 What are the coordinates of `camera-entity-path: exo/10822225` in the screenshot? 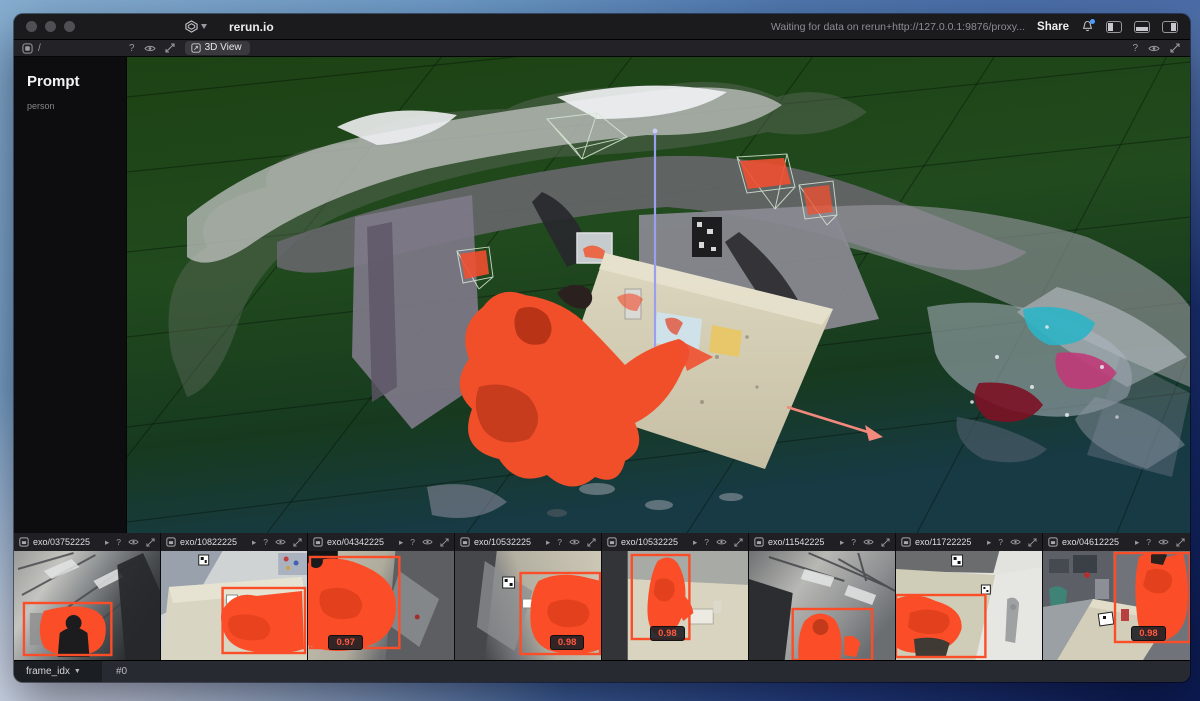 It's located at (208, 542).